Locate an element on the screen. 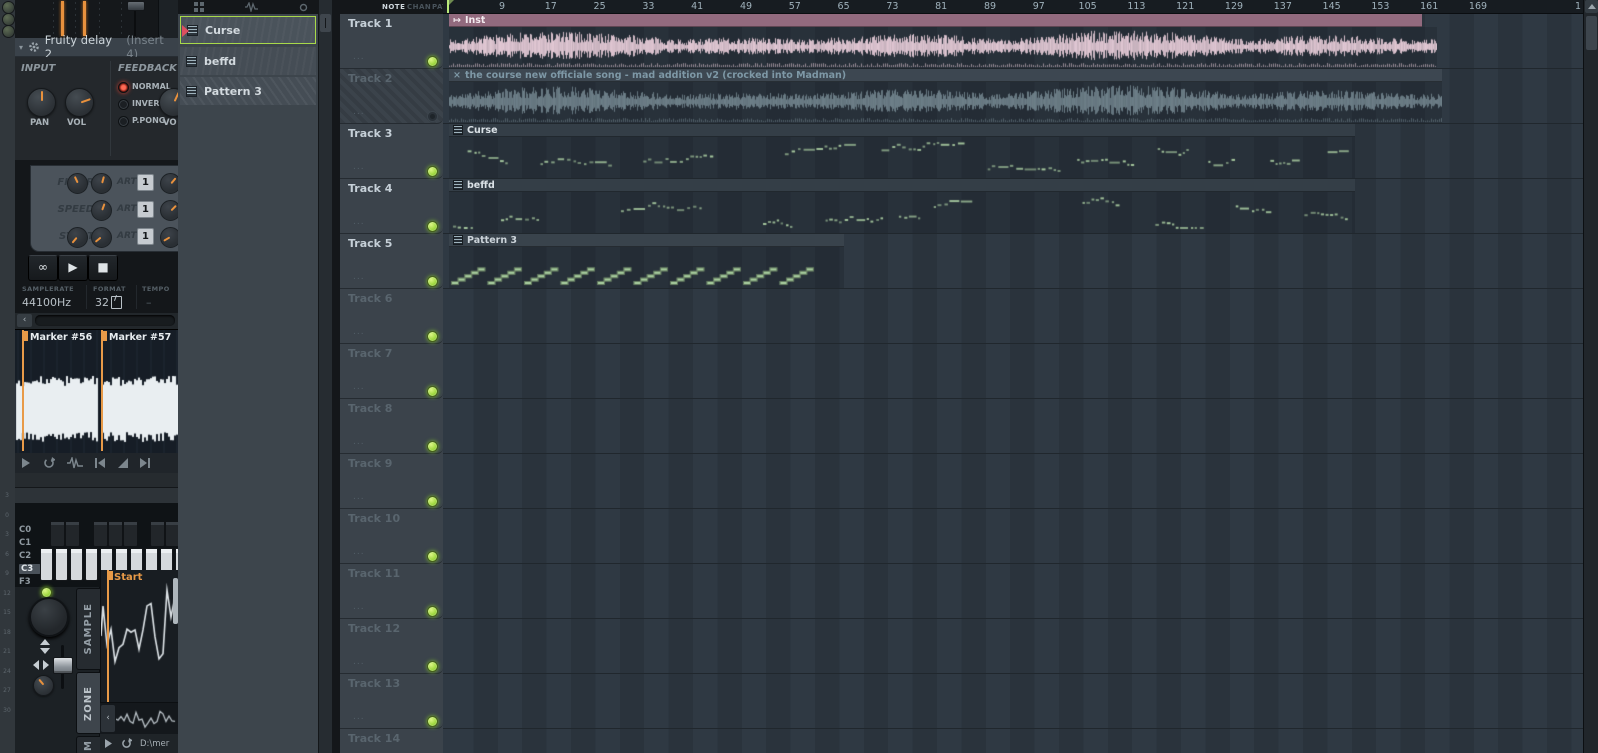 The image size is (1598, 753). key-octave-label-c1: C1 is located at coordinates (30, 543).